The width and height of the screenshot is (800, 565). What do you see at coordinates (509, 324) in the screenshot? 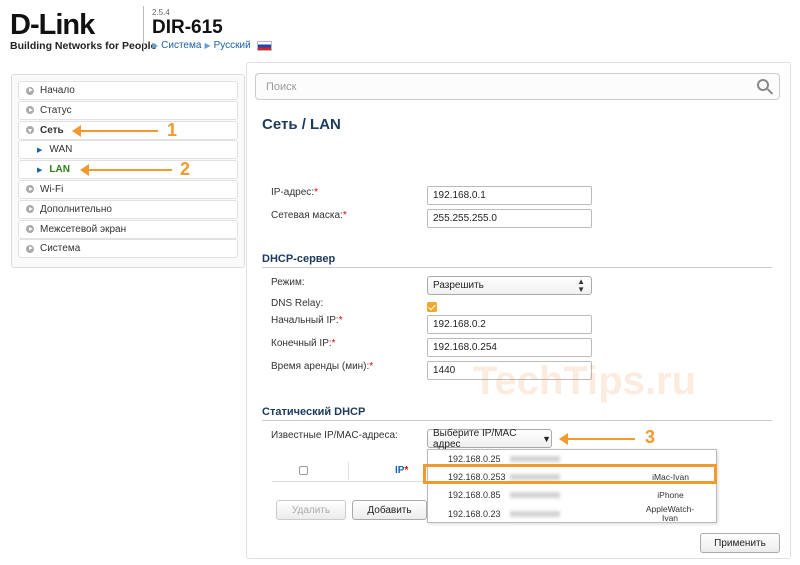
I see `start-ip-input` at bounding box center [509, 324].